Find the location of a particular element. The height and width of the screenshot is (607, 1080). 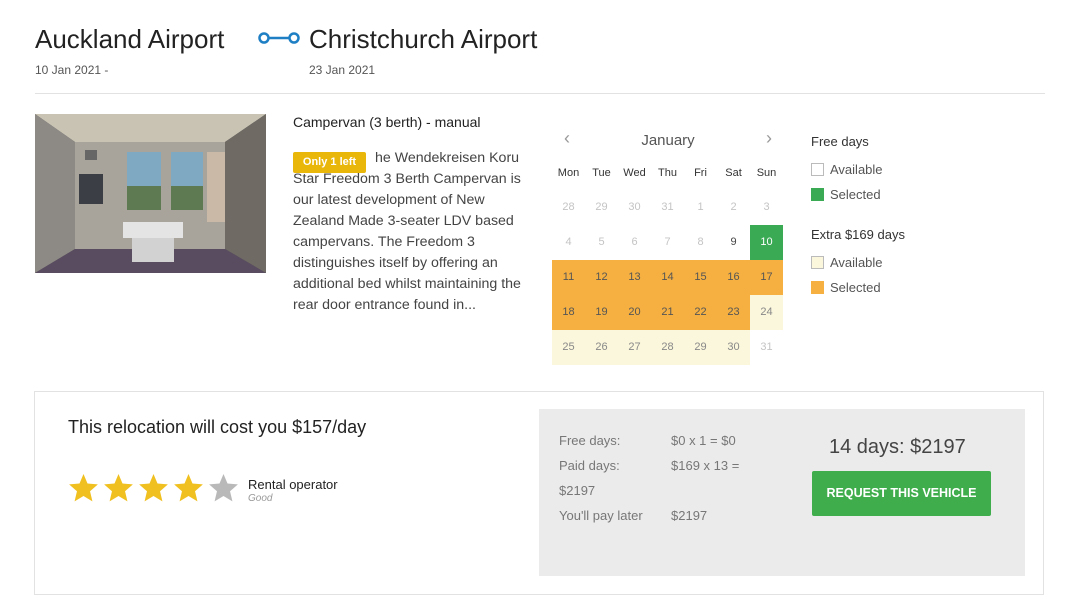

vehicle-title: Campervan (3 berth) - manual is located at coordinates (387, 122).